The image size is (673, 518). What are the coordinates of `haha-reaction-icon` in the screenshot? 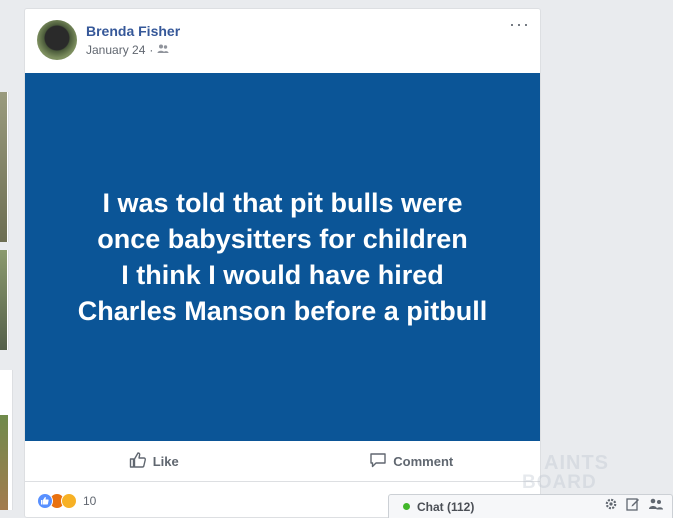 It's located at (69, 501).